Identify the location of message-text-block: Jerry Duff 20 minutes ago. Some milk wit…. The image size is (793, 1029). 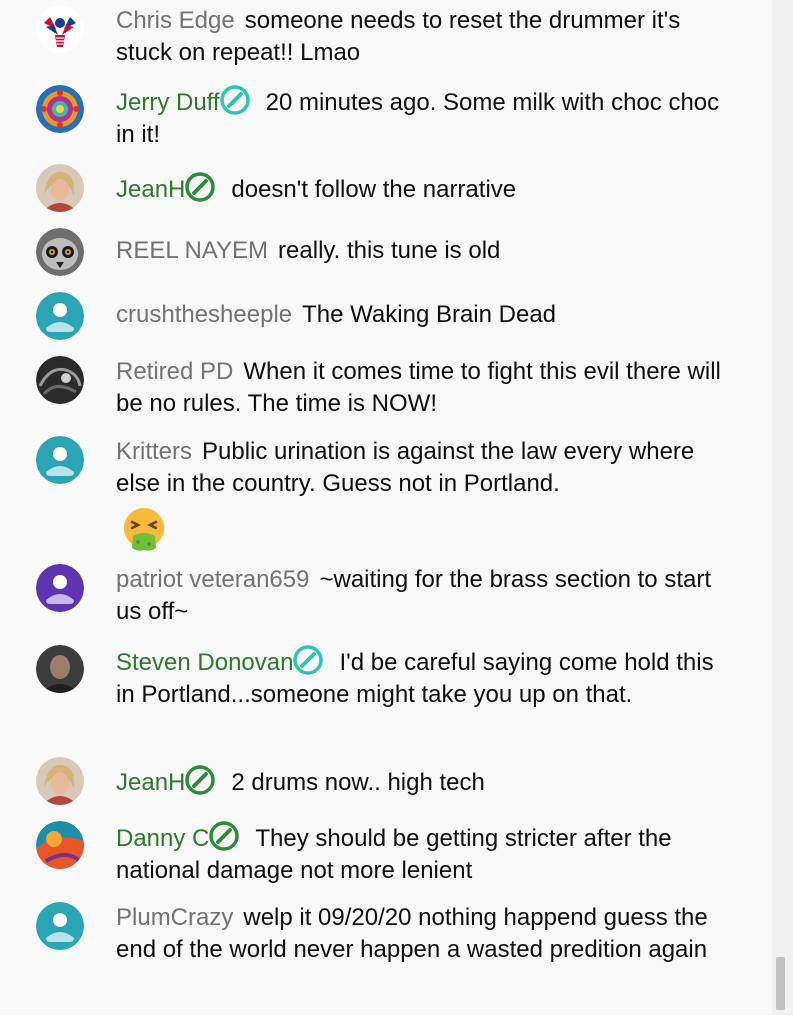
(421, 118).